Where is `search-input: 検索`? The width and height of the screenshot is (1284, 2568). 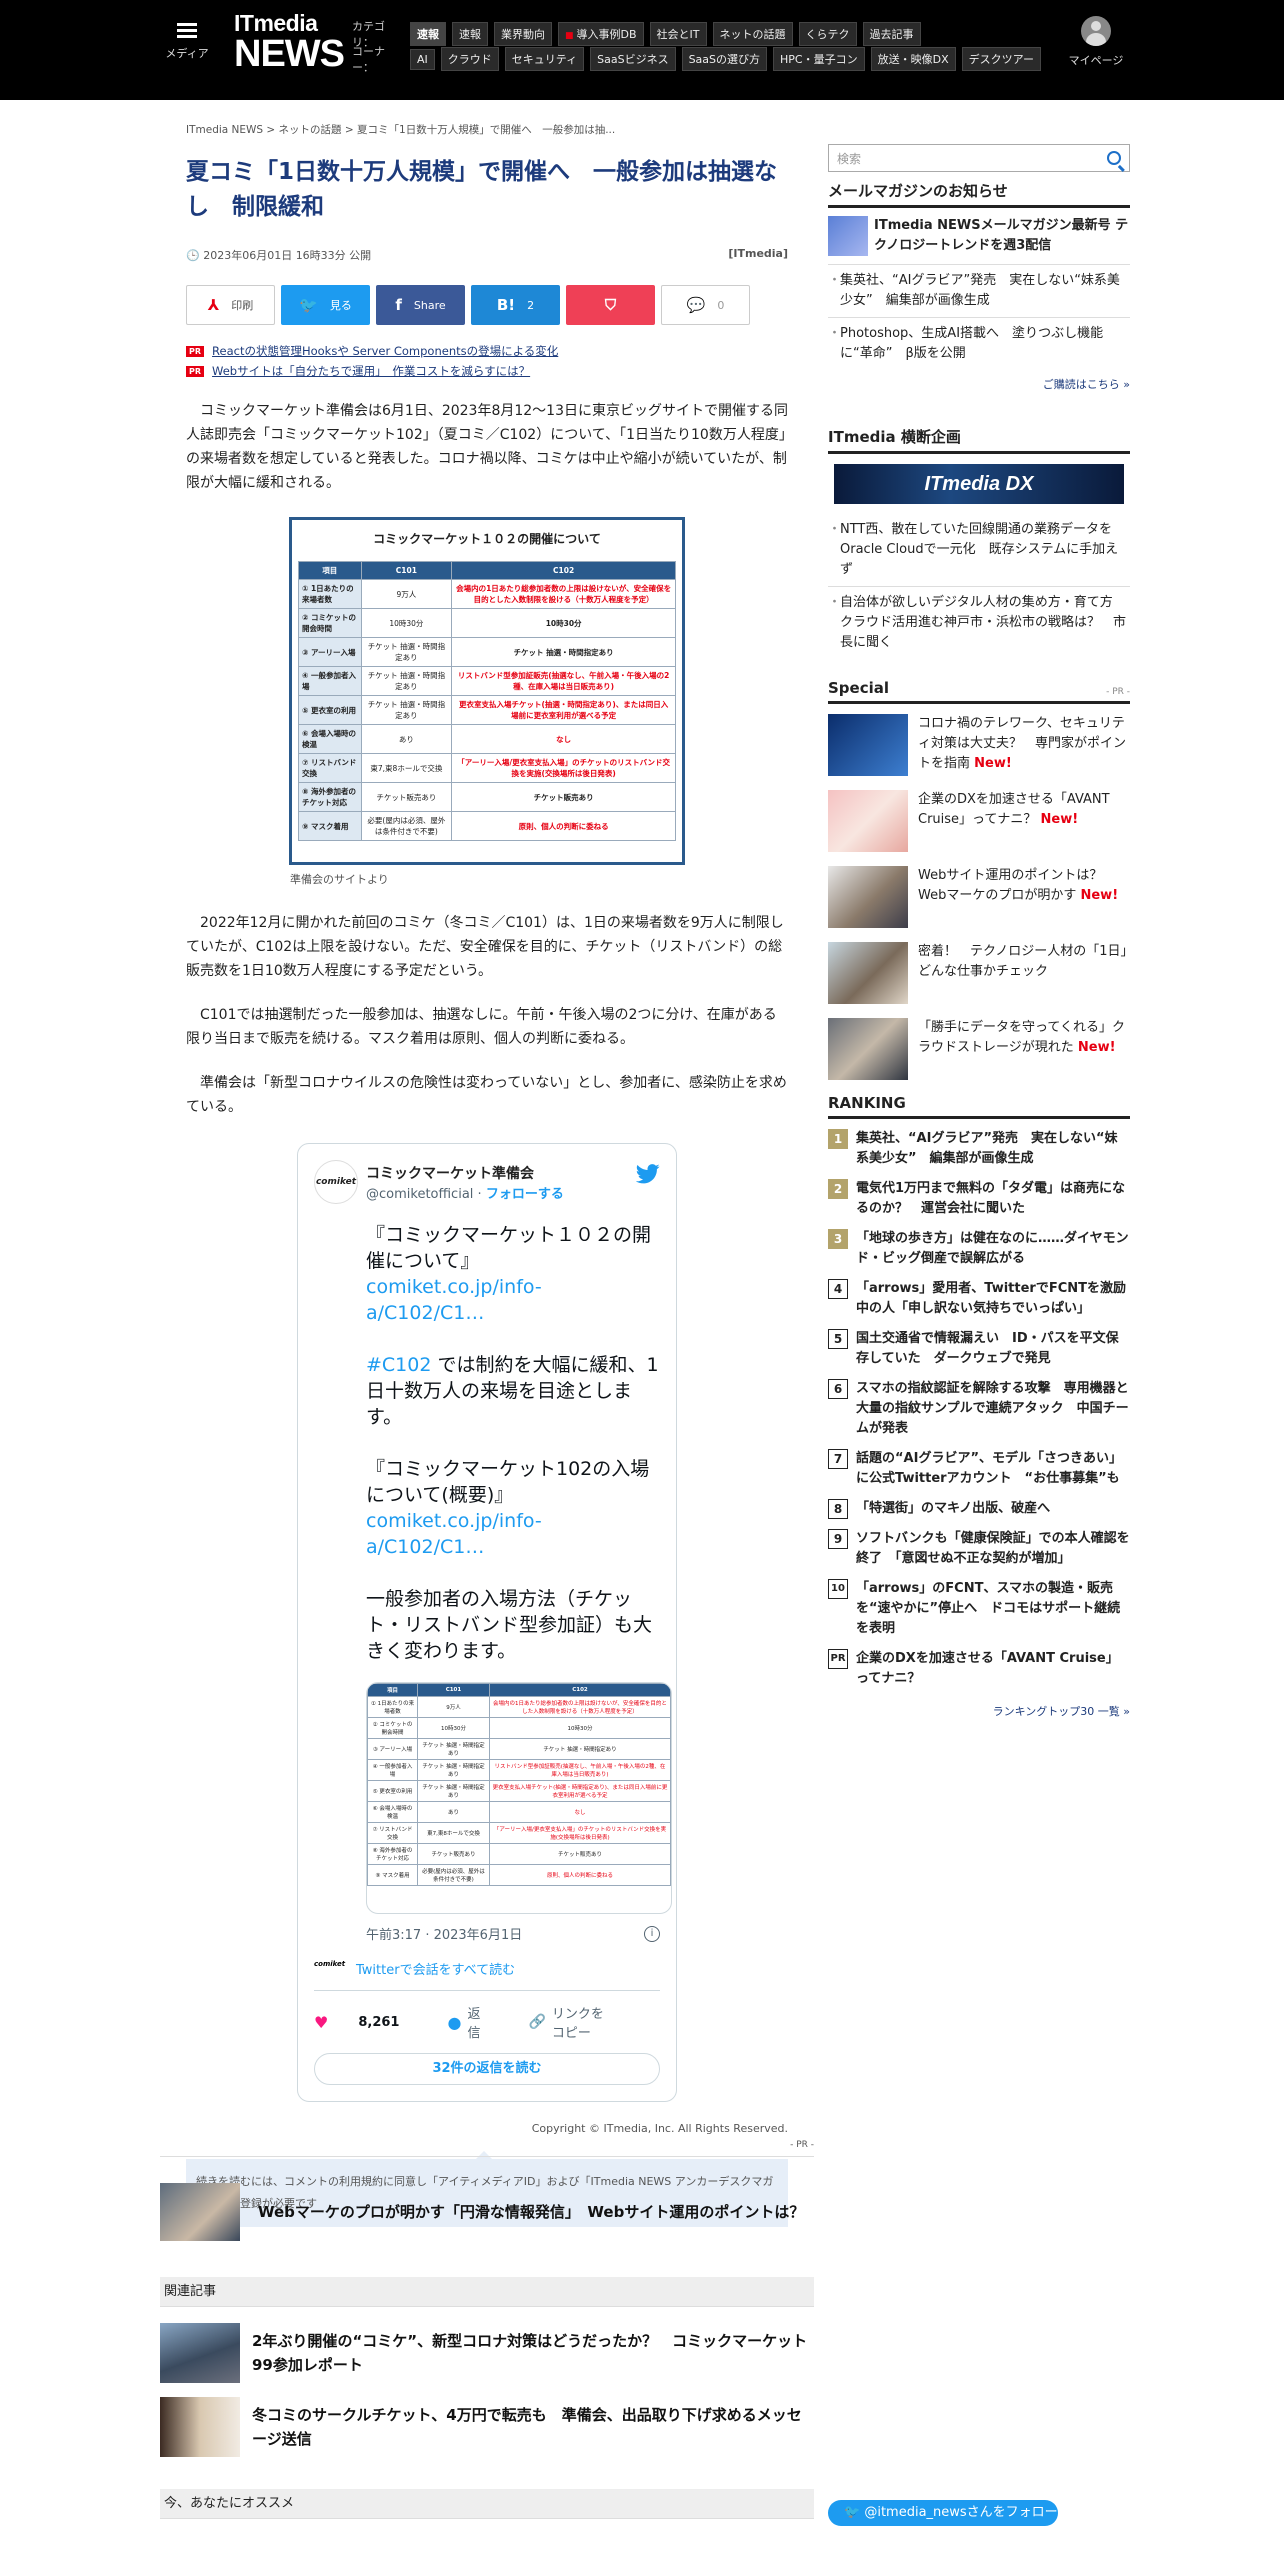 search-input: 検索 is located at coordinates (849, 158).